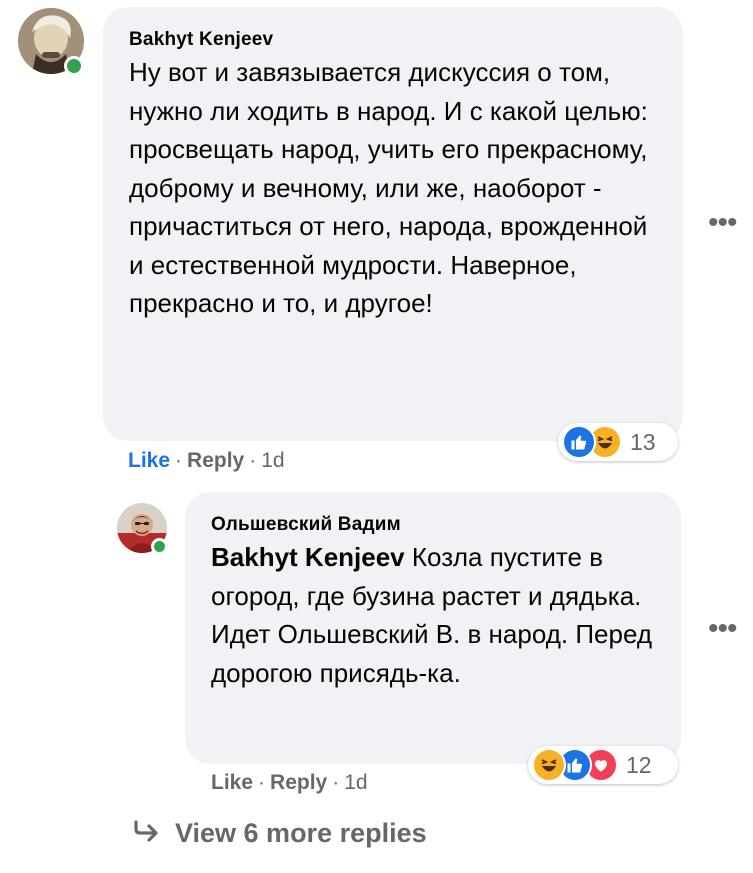 Image resolution: width=753 pixels, height=873 pixels. What do you see at coordinates (147, 833) in the screenshot?
I see `reply-arrow-icon` at bounding box center [147, 833].